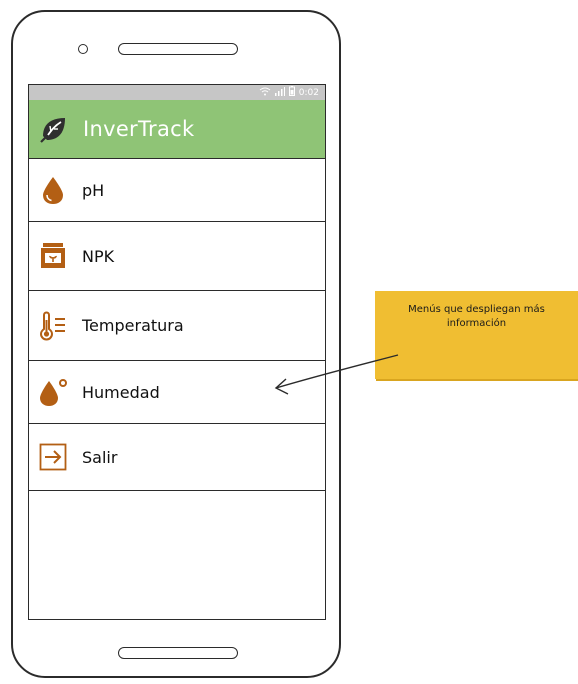 This screenshot has height=684, width=578. I want to click on water-drop-icon, so click(53, 190).